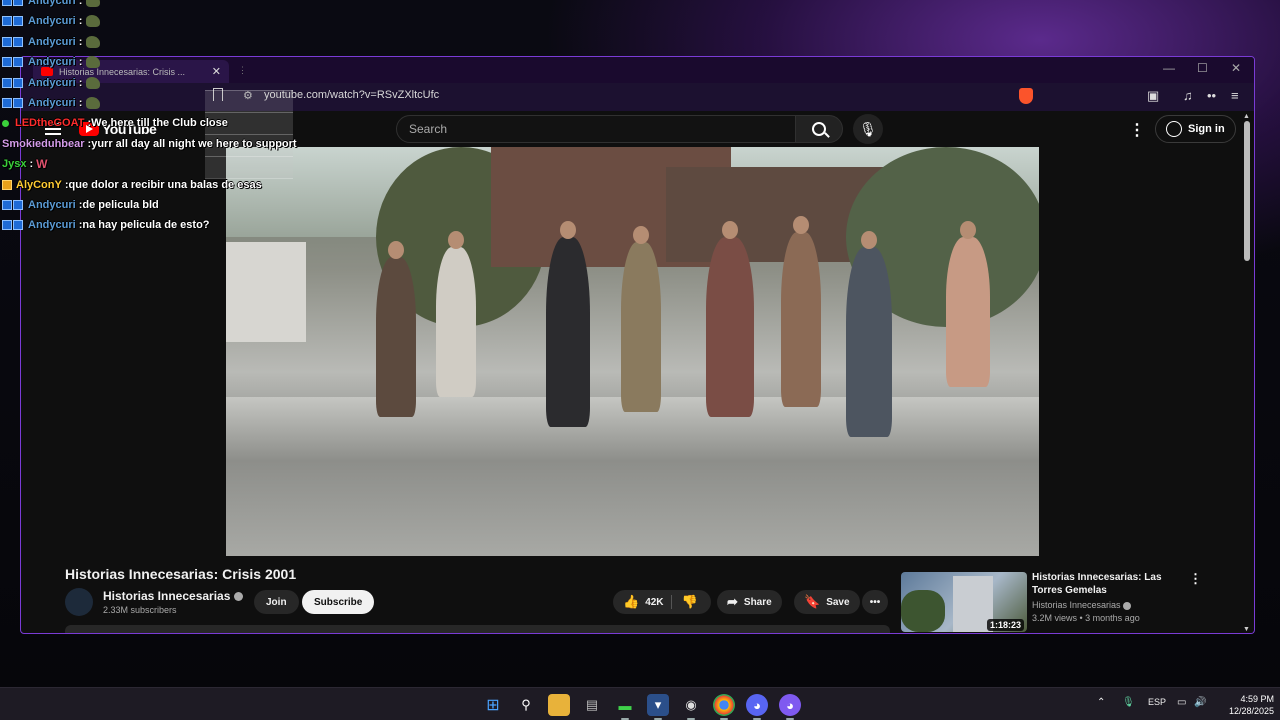  I want to click on more-actions-button: •••, so click(875, 602).